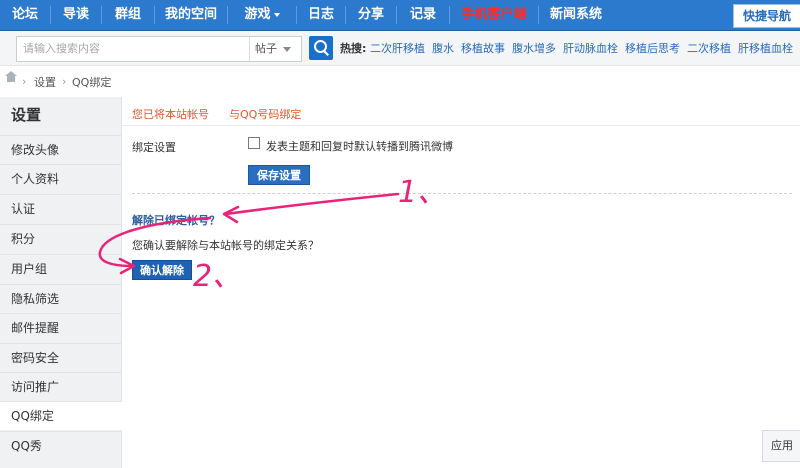 The image size is (800, 468). I want to click on sidebar-title: 设置, so click(26, 115).